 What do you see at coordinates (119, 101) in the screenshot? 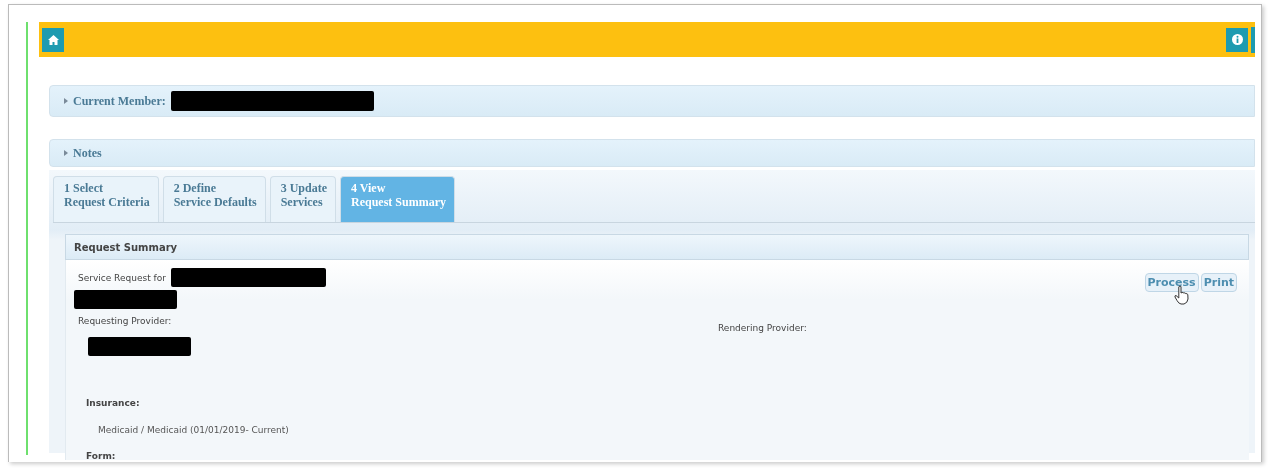
I see `panel-title: Current Member:` at bounding box center [119, 101].